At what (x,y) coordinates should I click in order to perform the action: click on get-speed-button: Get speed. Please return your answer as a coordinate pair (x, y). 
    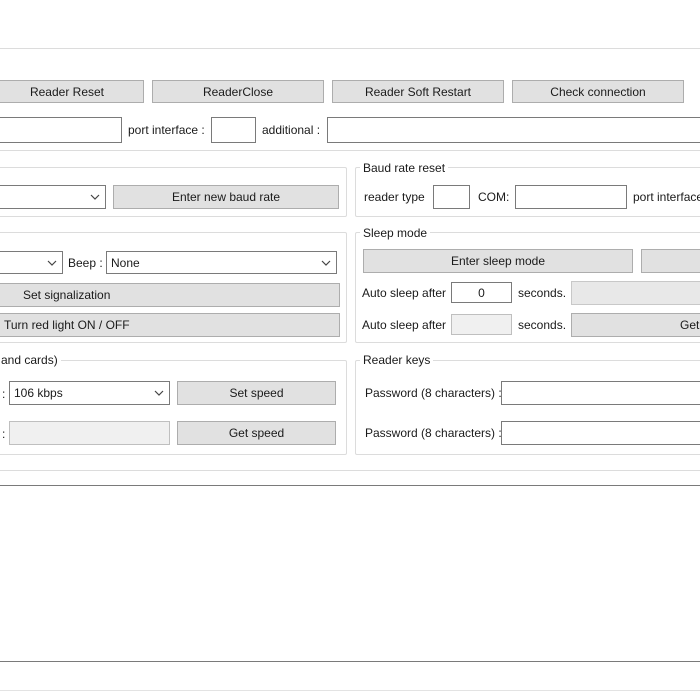
    Looking at the image, I should click on (256, 433).